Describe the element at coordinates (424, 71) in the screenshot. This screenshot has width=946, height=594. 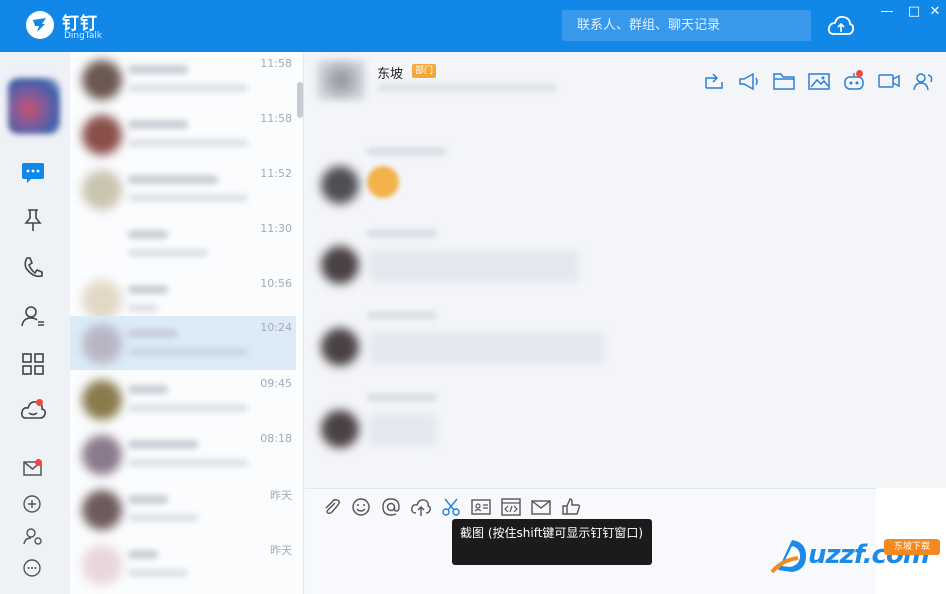
I see `department-badge: 部门` at that location.